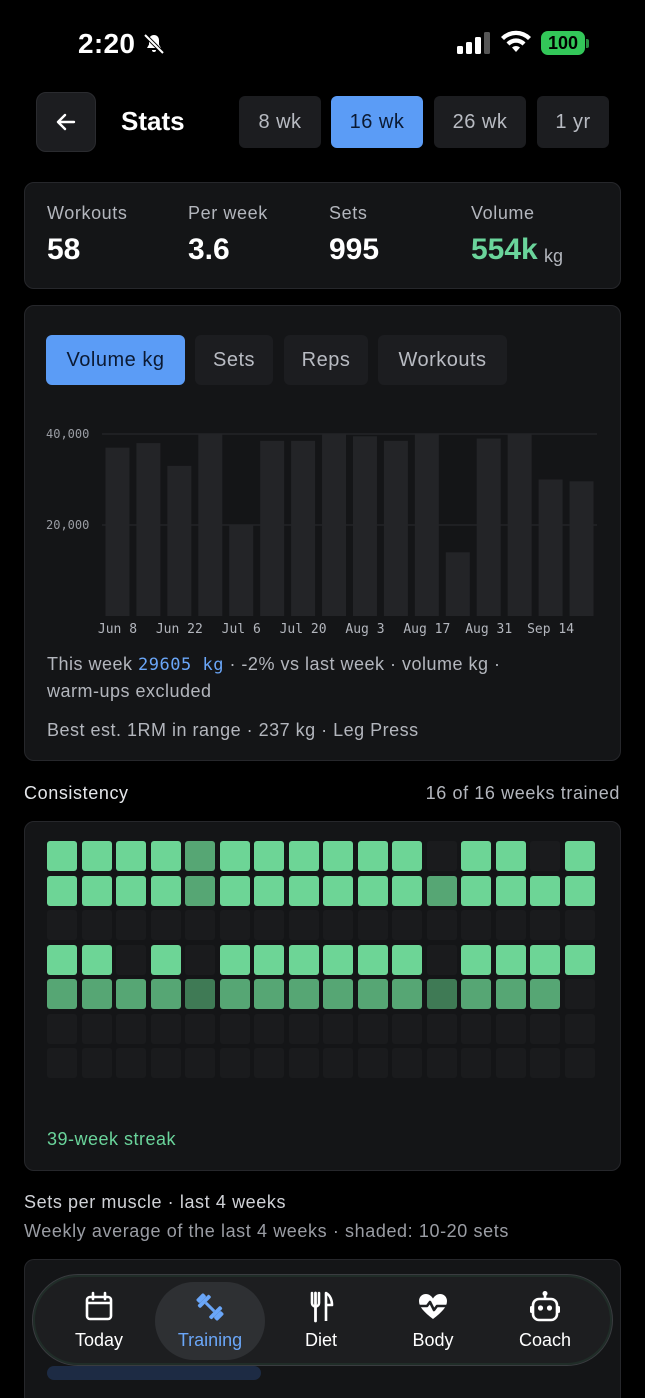 The image size is (645, 1398). What do you see at coordinates (115, 360) in the screenshot?
I see `tab-metric-volume: Volume kg` at bounding box center [115, 360].